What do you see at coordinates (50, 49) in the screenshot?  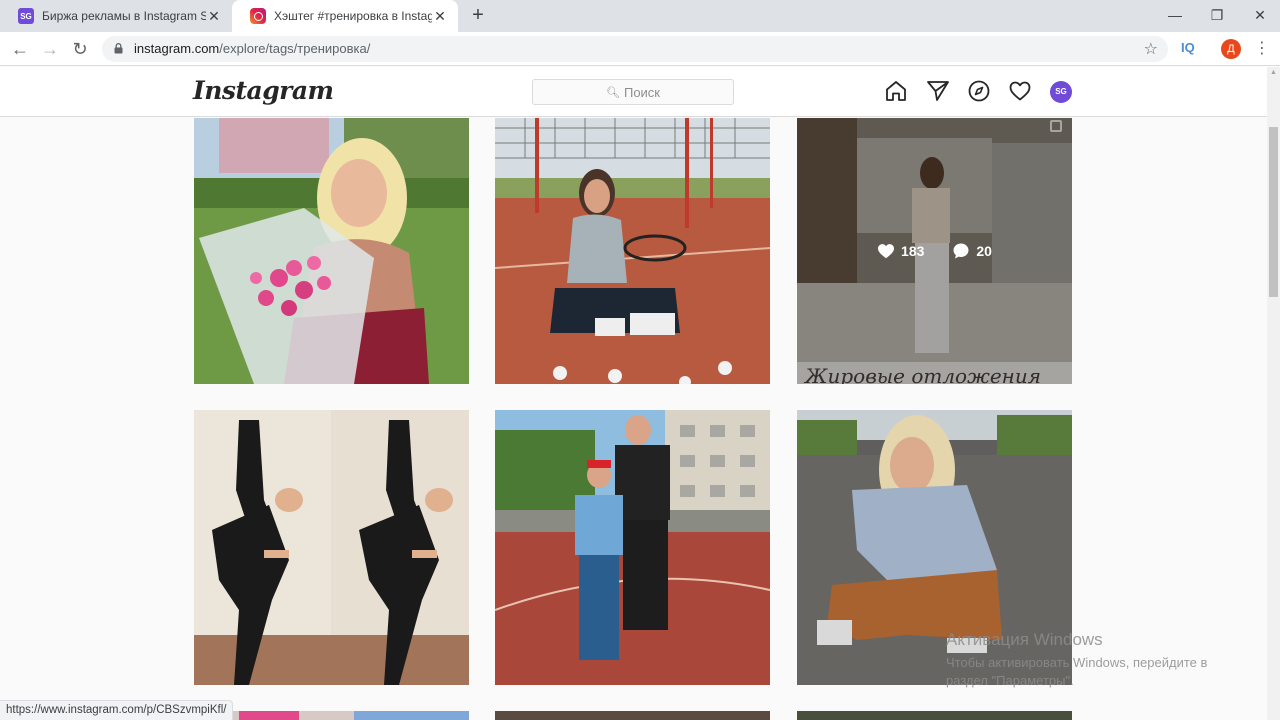 I see `forward-arrow-icon: →` at bounding box center [50, 49].